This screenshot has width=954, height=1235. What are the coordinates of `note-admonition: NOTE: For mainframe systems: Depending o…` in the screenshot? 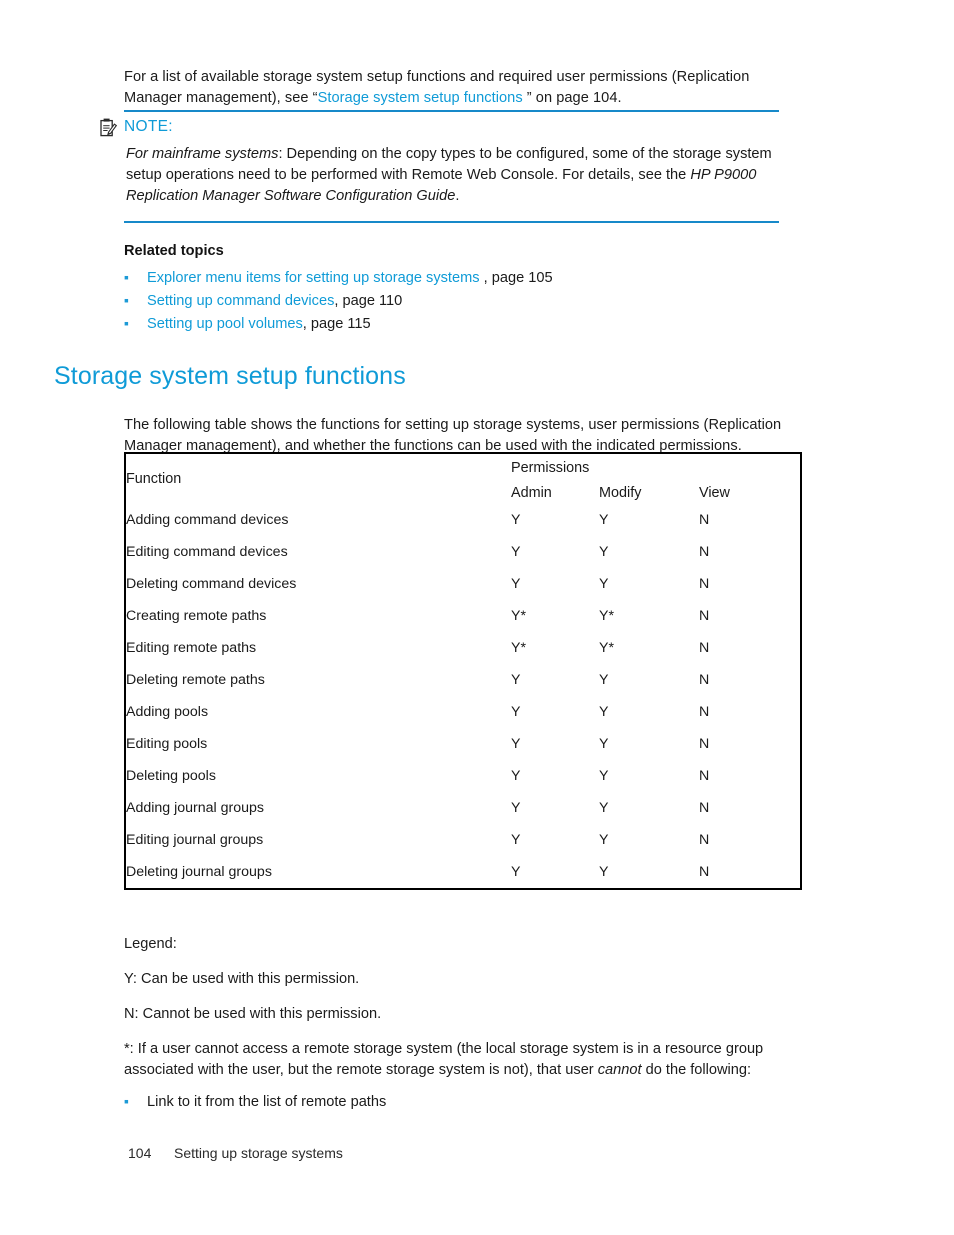 It's located at (439, 166).